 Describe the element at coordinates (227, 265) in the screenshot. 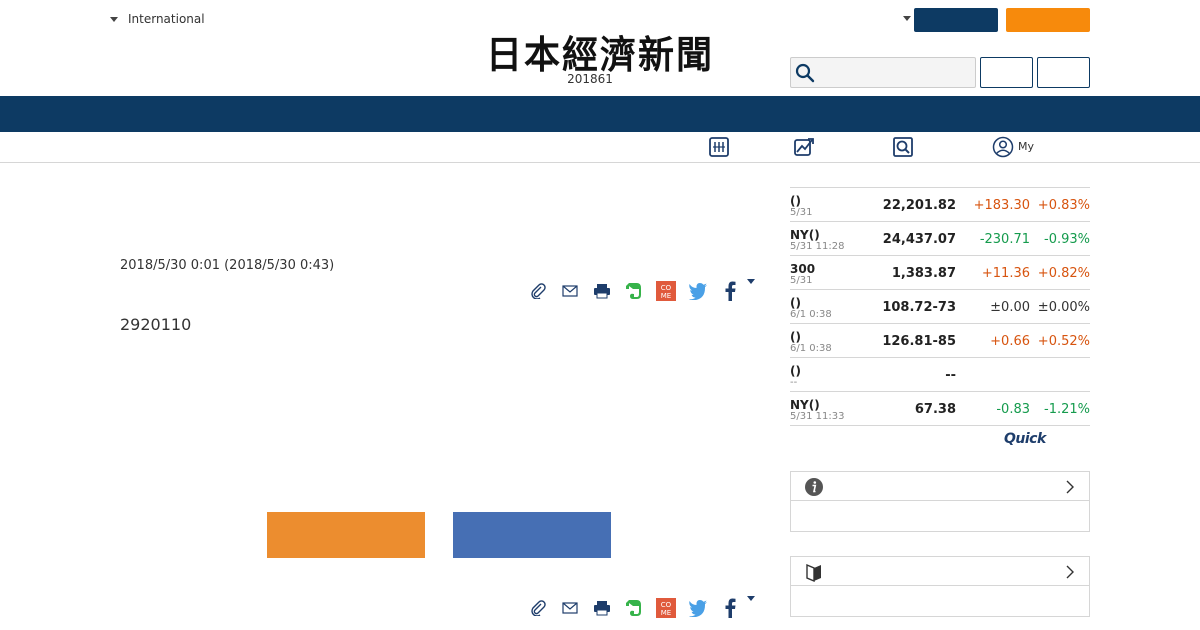

I see `article-published-date: 2018/5/30 0:01 (2018/5/30 0:43)` at that location.